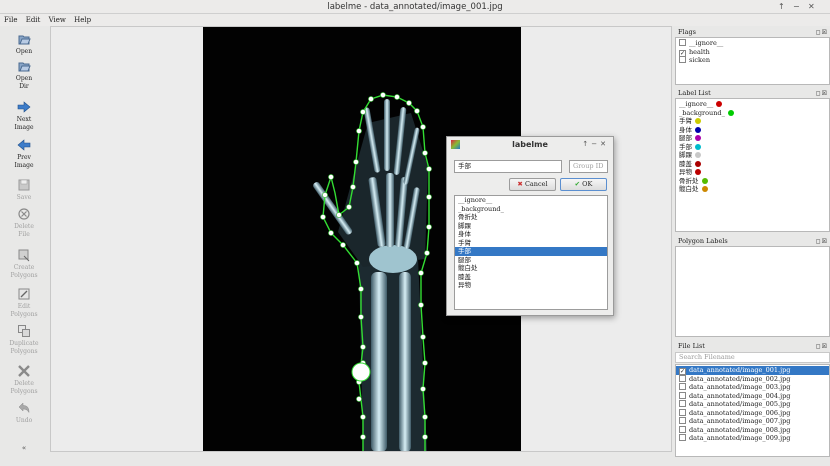  What do you see at coordinates (752, 121) in the screenshot?
I see `label-list-item: 手臂` at bounding box center [752, 121].